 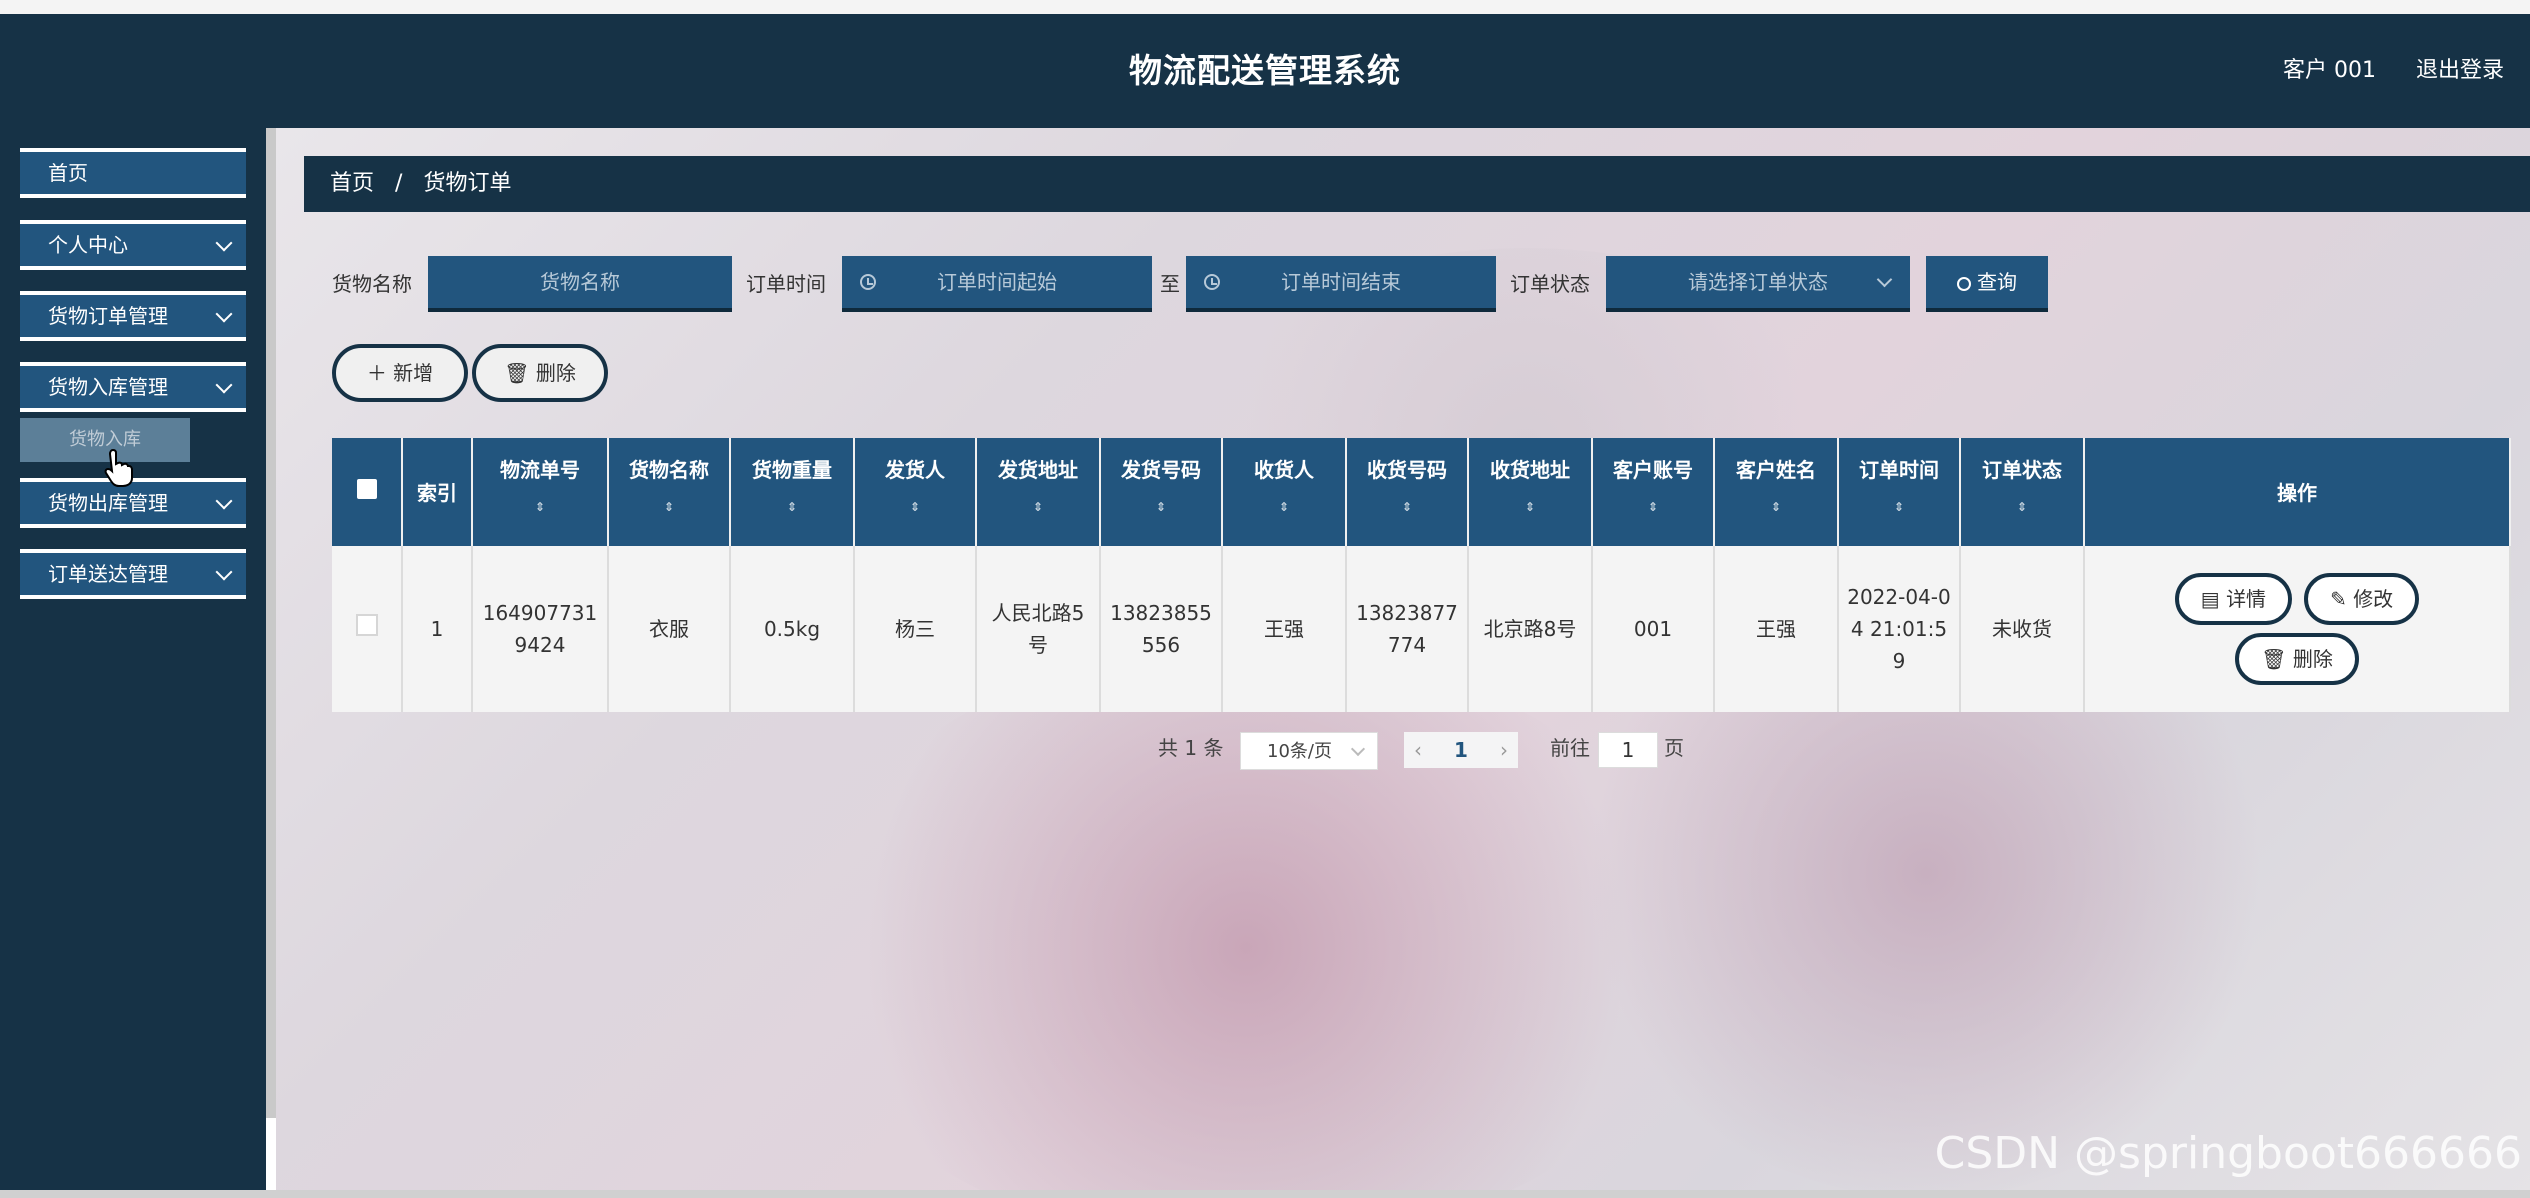 What do you see at coordinates (1407, 629) in the screenshot?
I see `cell-receiver-phone: 13823877774` at bounding box center [1407, 629].